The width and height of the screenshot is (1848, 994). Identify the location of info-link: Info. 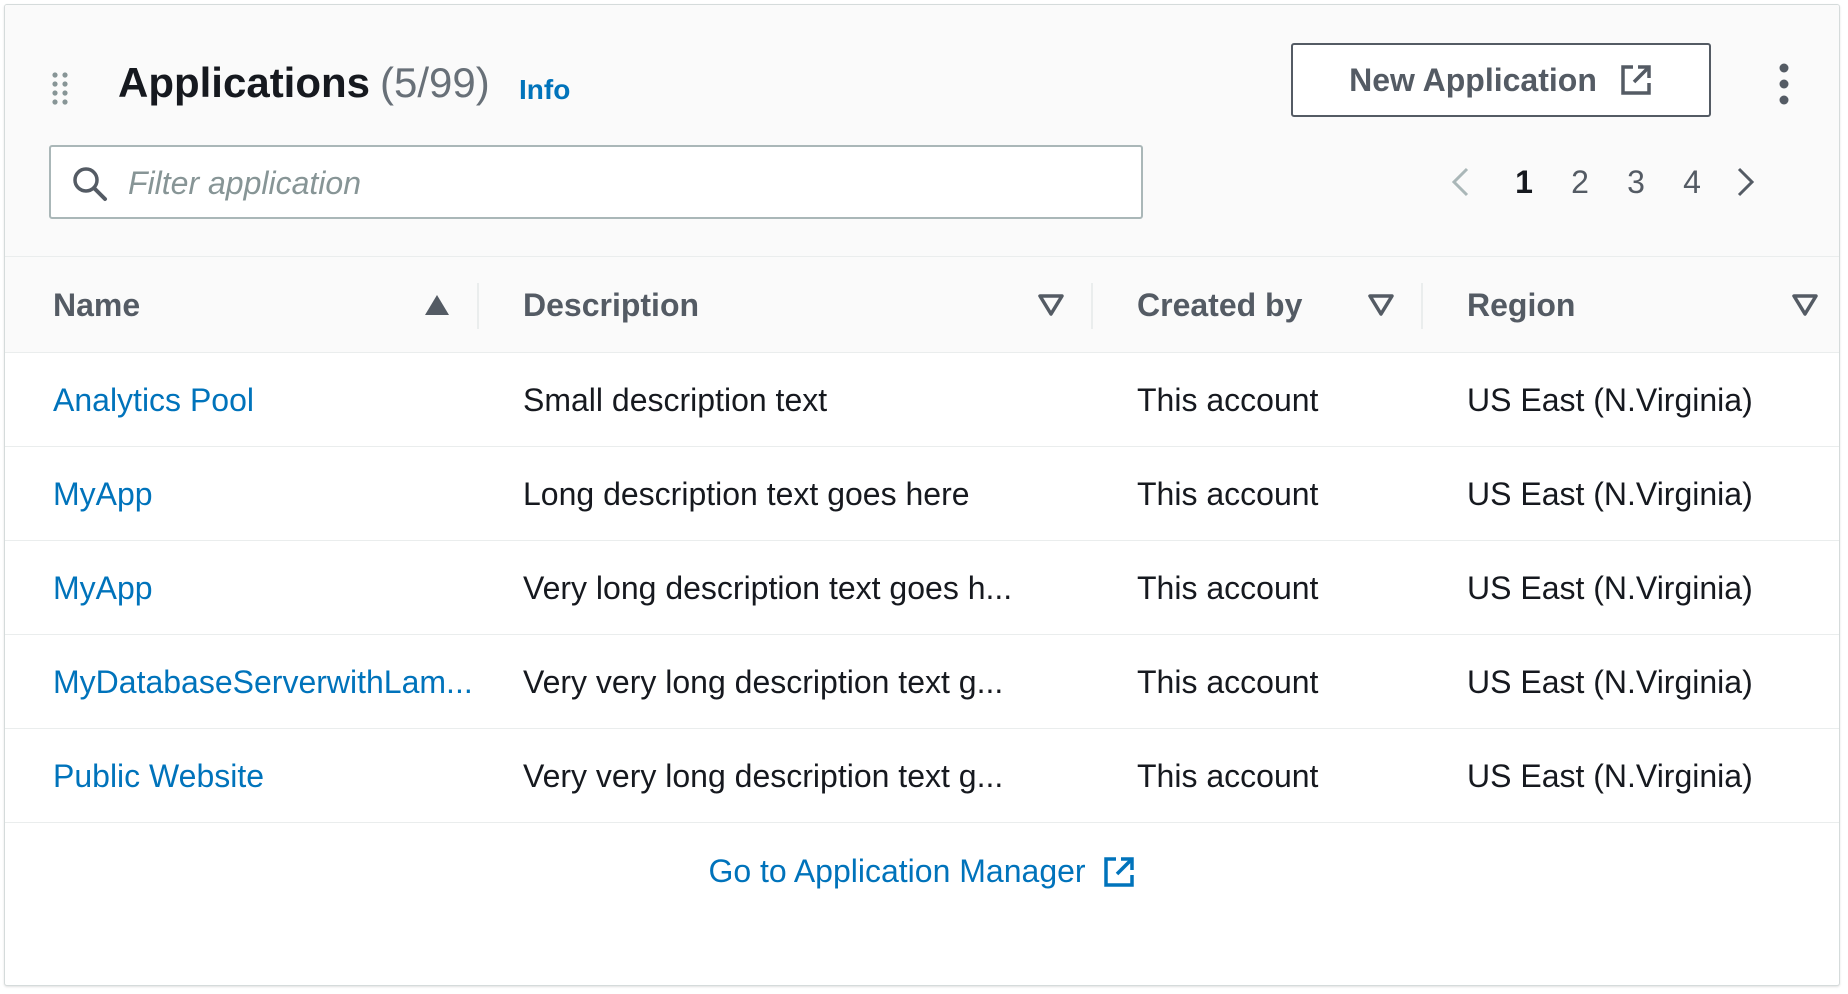
(544, 90).